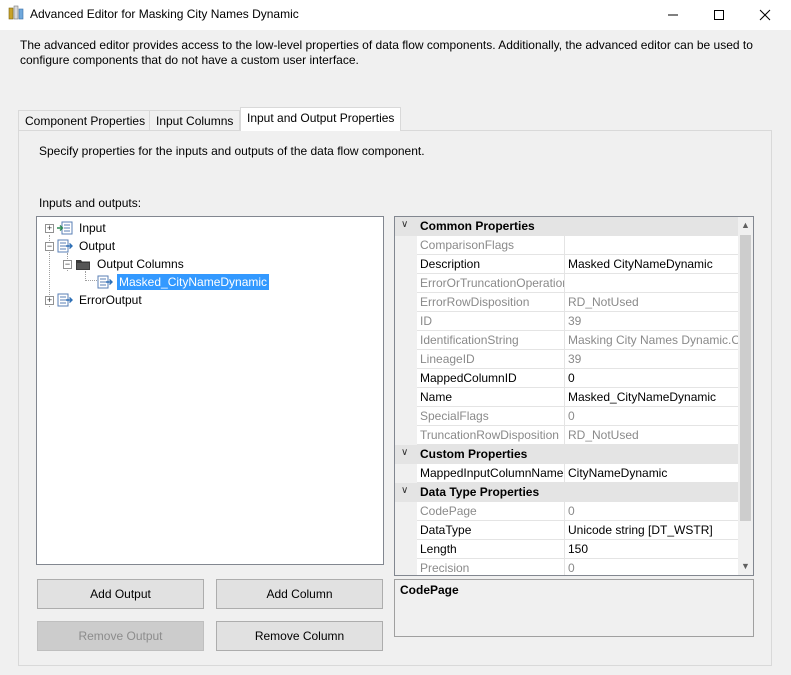 Image resolution: width=791 pixels, height=675 pixels. What do you see at coordinates (651, 473) in the screenshot?
I see `property-value-input: CityNameDynamic` at bounding box center [651, 473].